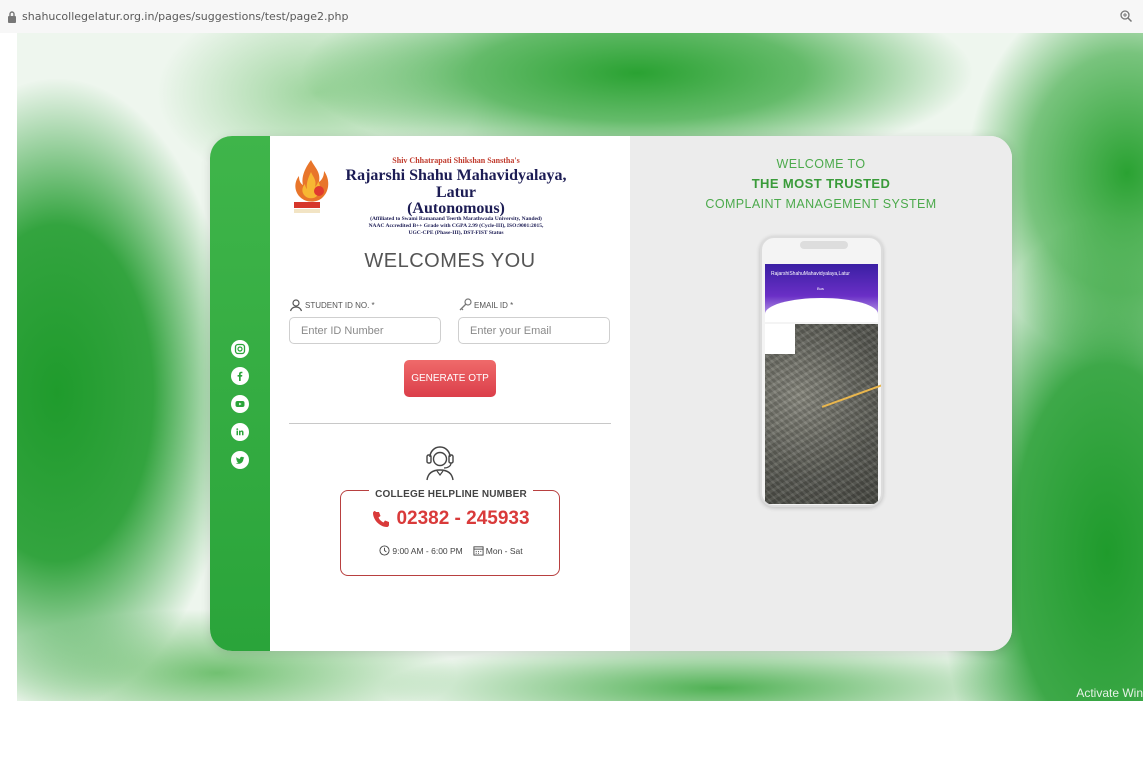 Image resolution: width=1143 pixels, height=782 pixels. Describe the element at coordinates (240, 432) in the screenshot. I see `linkedin-icon` at that location.